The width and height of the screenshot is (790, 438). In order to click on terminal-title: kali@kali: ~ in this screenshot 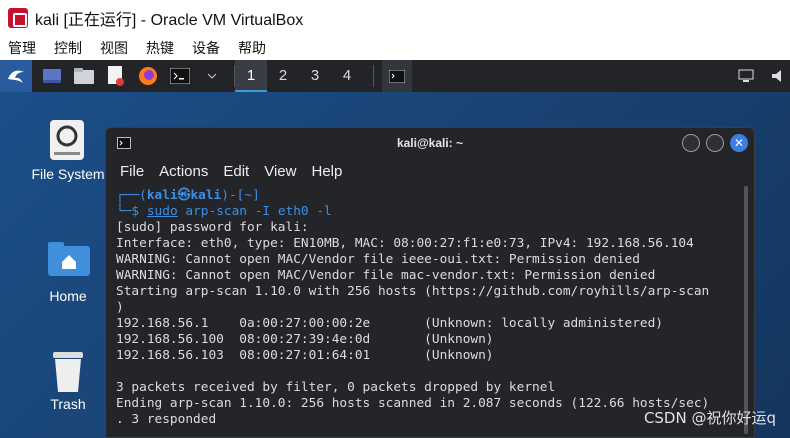, I will do `click(430, 143)`.